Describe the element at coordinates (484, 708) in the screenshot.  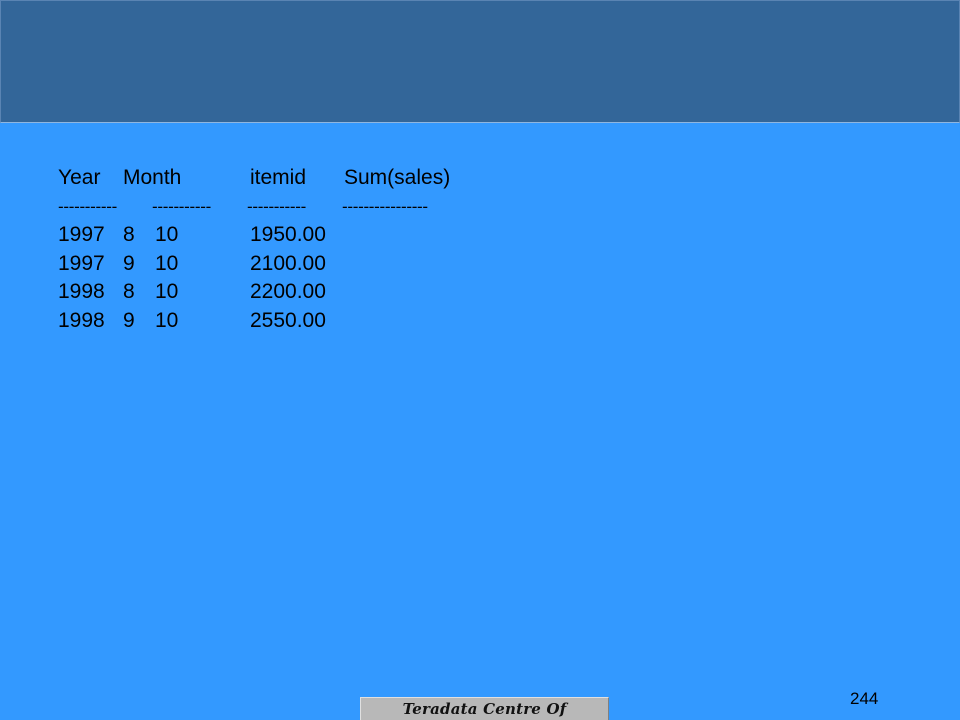
I see `footer-logo: Teradata Centre Of Excellence` at that location.